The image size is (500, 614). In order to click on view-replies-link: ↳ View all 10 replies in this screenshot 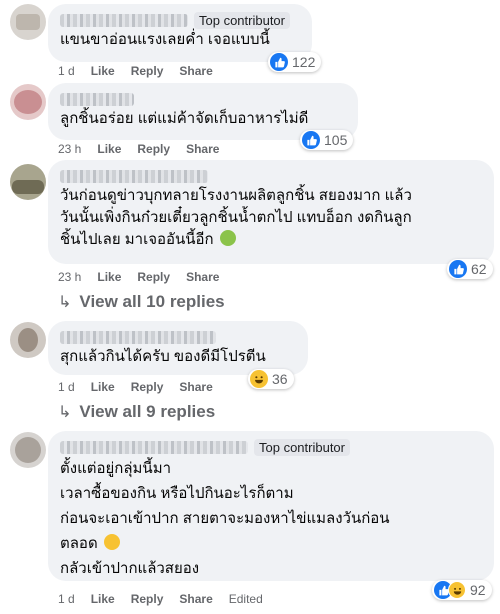, I will do `click(141, 302)`.